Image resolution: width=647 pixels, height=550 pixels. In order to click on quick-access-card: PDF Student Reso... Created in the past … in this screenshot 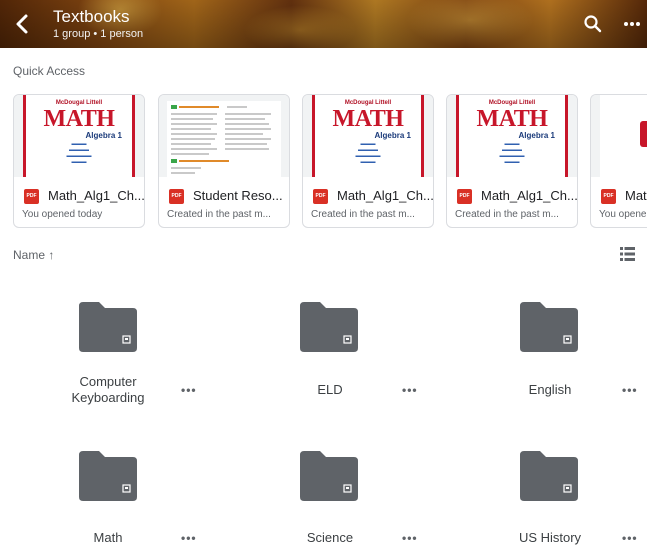, I will do `click(224, 161)`.